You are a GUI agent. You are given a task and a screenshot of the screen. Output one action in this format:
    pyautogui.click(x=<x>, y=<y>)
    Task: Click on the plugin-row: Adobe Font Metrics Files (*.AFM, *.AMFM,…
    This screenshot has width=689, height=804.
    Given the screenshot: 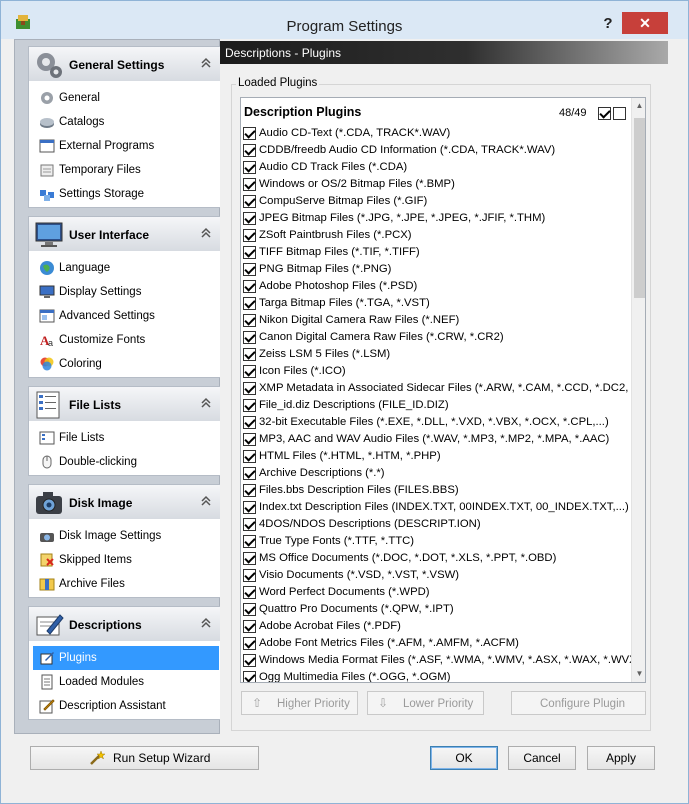 What is the action you would take?
    pyautogui.click(x=436, y=643)
    